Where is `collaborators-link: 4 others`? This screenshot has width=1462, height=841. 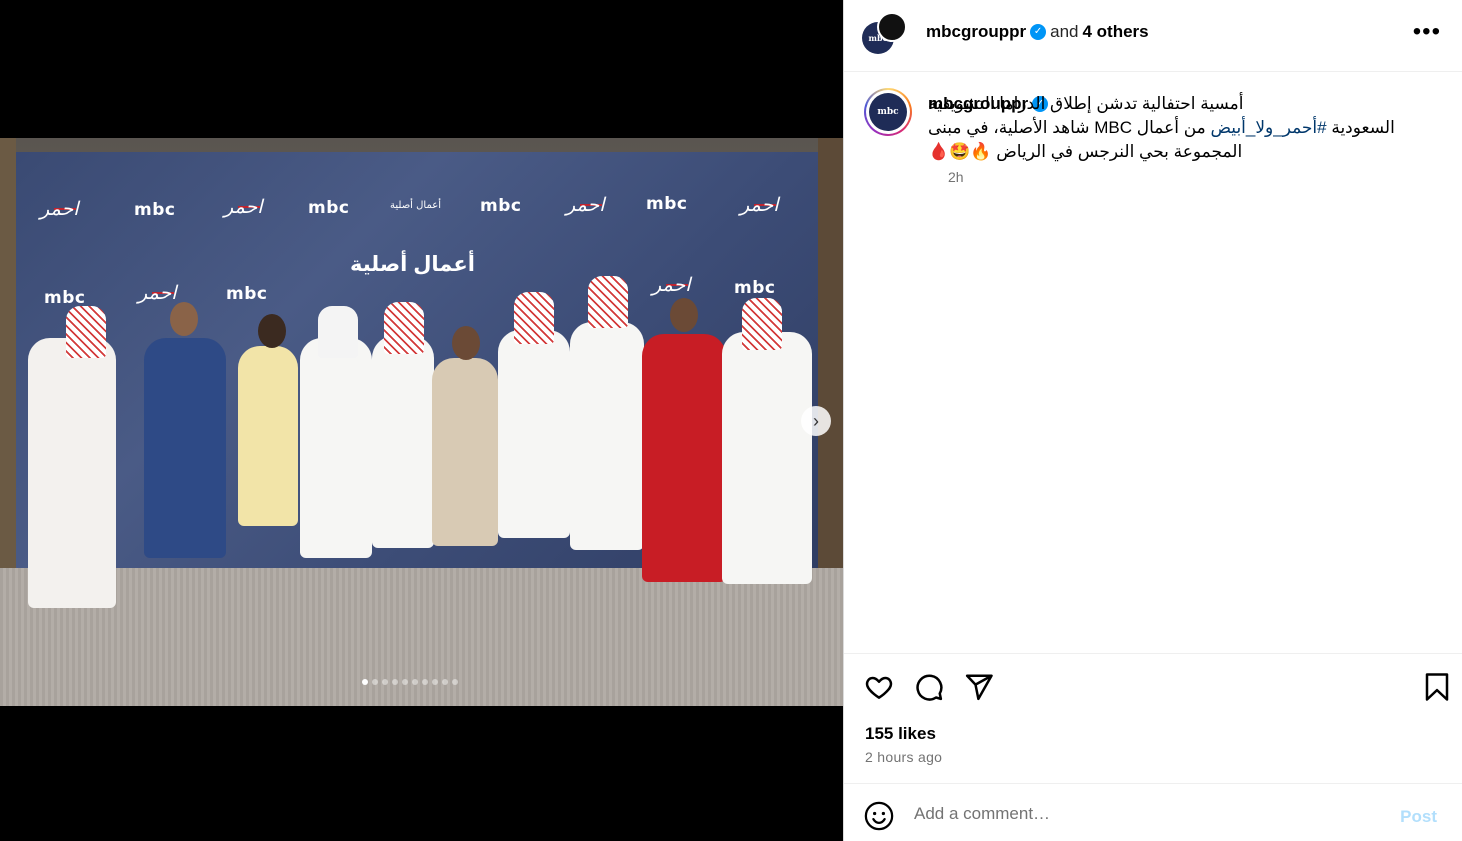
collaborators-link: 4 others is located at coordinates (1115, 32).